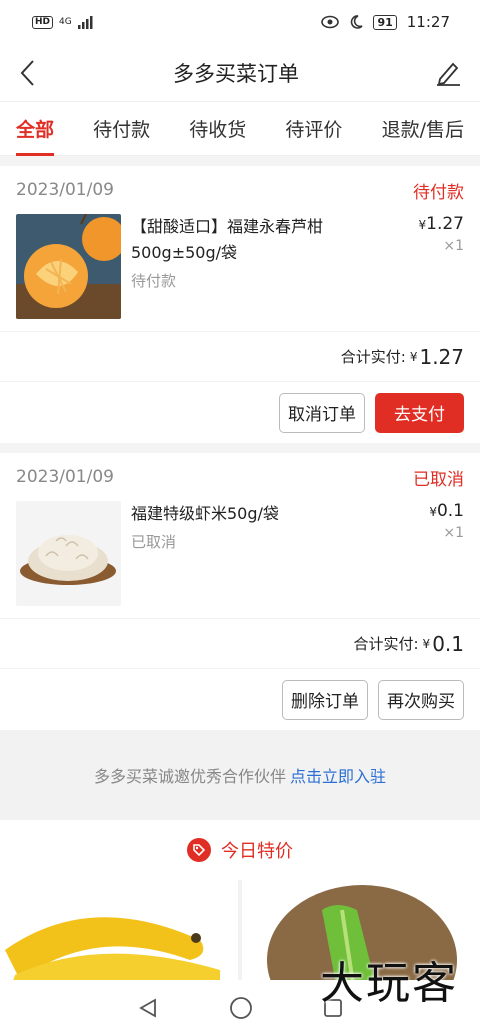 The height and width of the screenshot is (1035, 480). What do you see at coordinates (43, 22) in the screenshot?
I see `hd-icon: HD` at bounding box center [43, 22].